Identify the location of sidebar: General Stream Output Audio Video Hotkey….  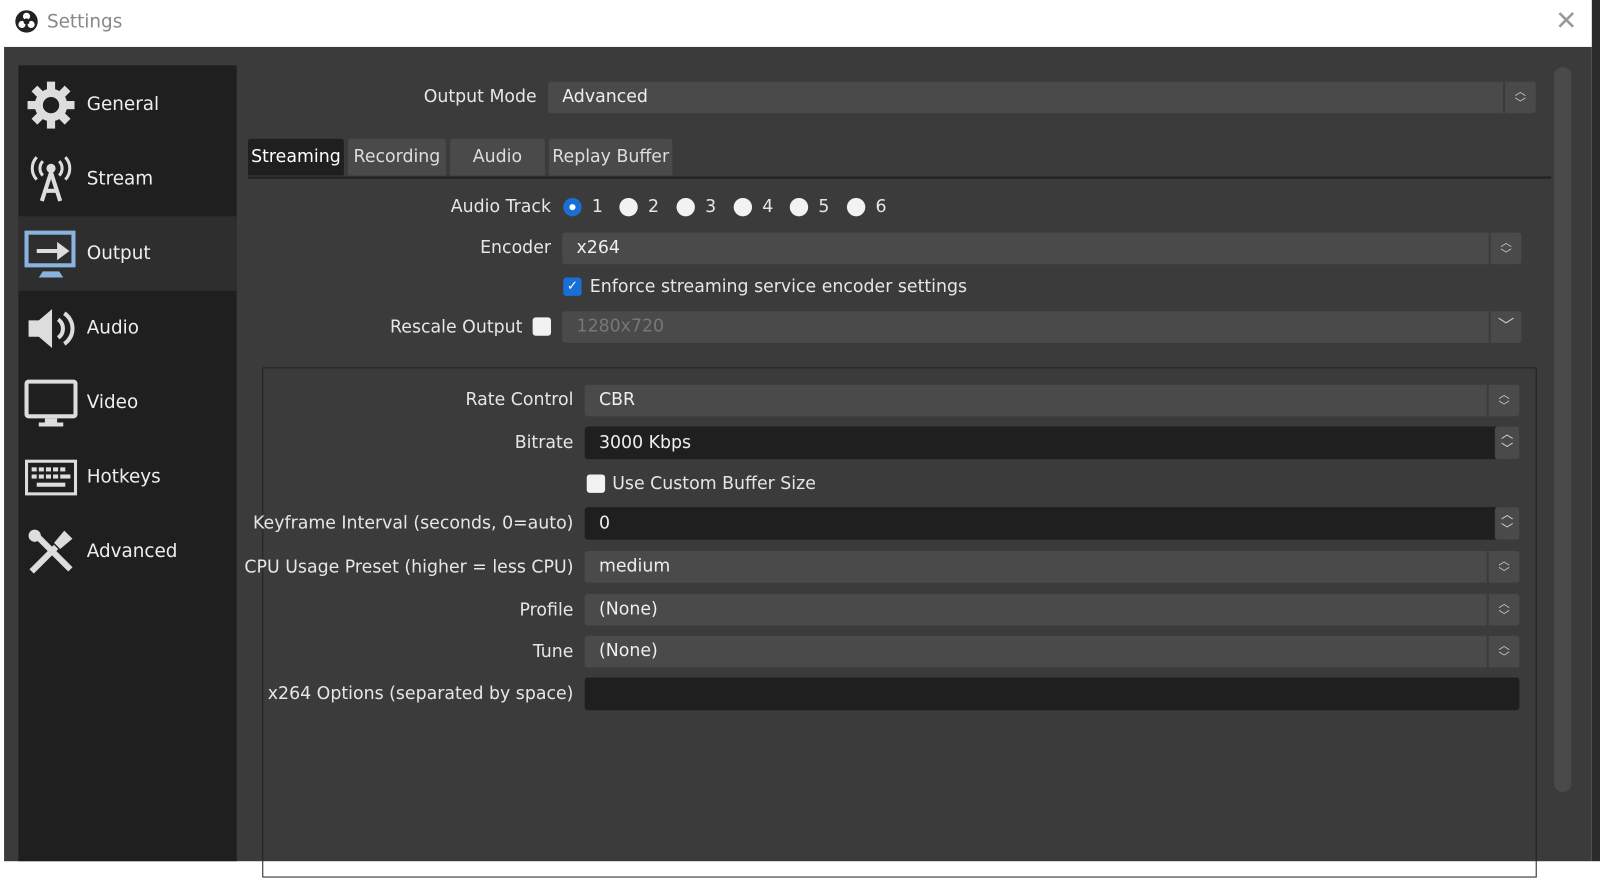
(127, 463).